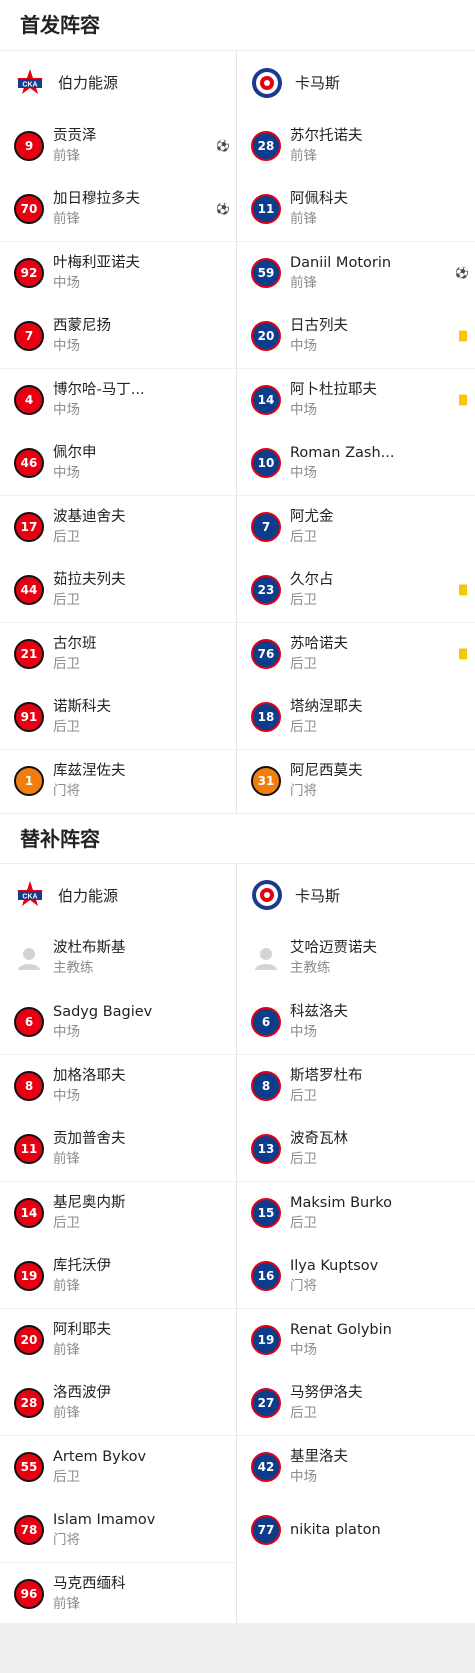  Describe the element at coordinates (118, 781) in the screenshot. I see `player-row: 1 库兹涅佐夫 门将` at that location.